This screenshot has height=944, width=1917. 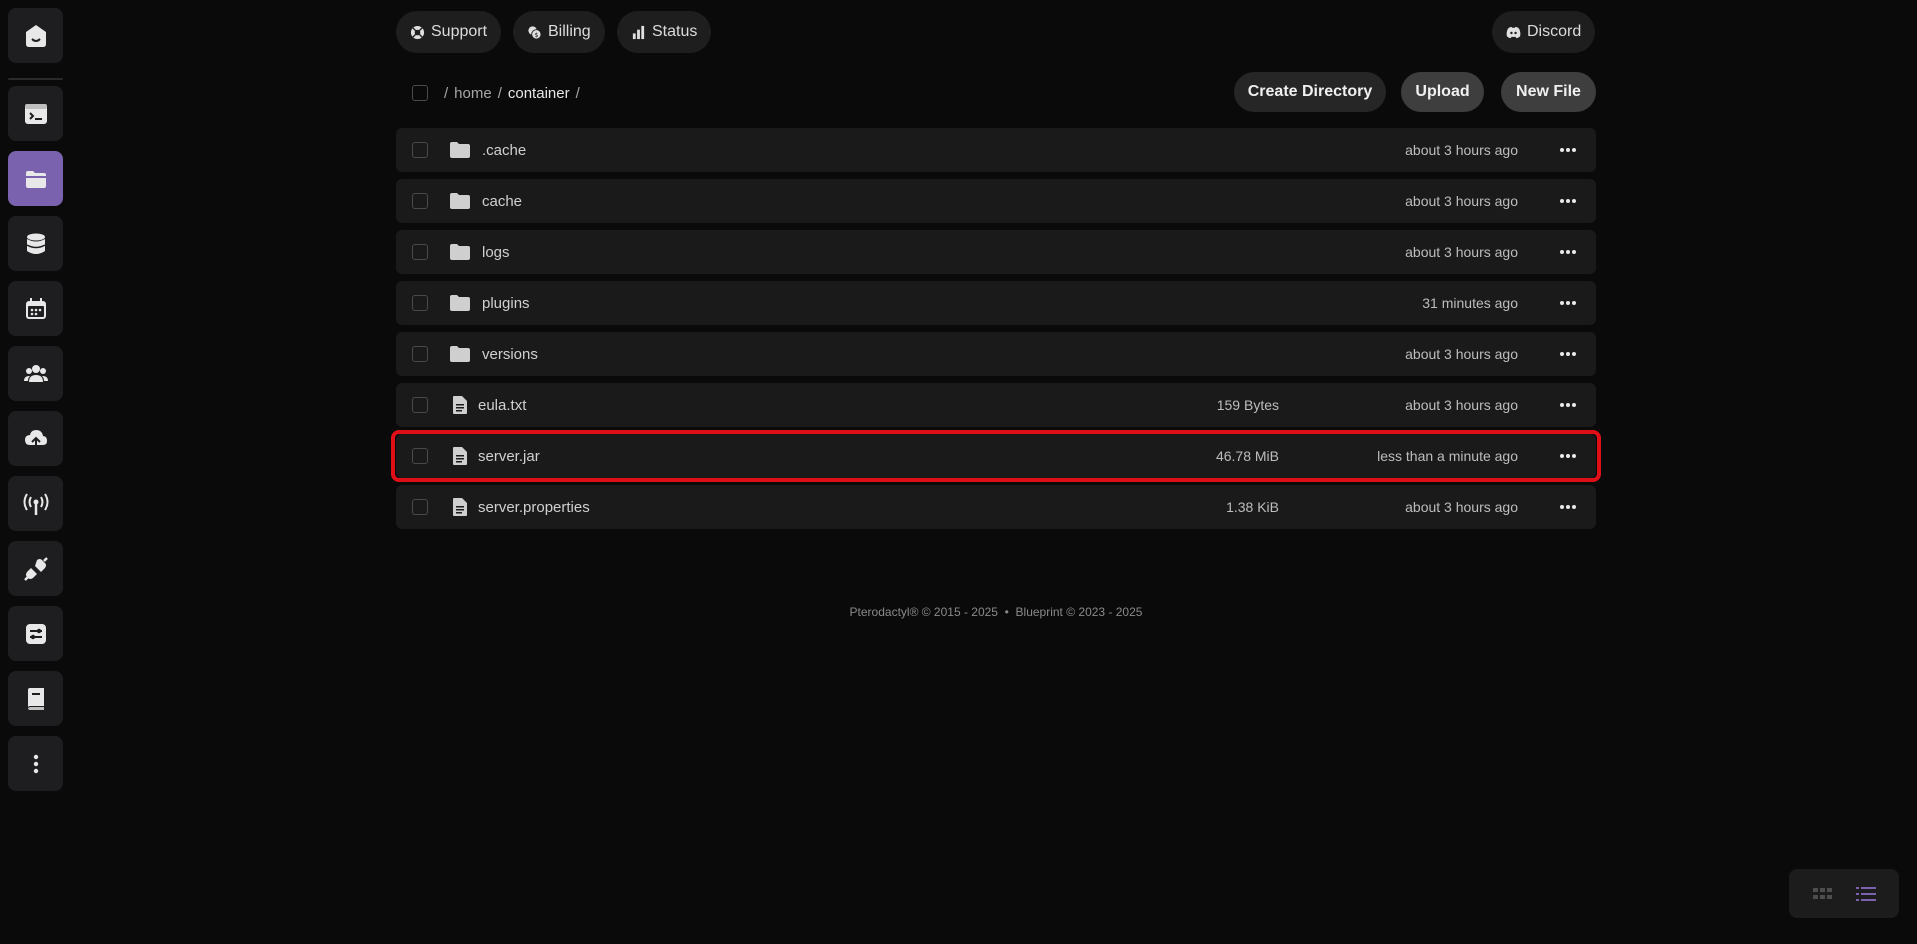 I want to click on backup-icon, so click(x=35, y=439).